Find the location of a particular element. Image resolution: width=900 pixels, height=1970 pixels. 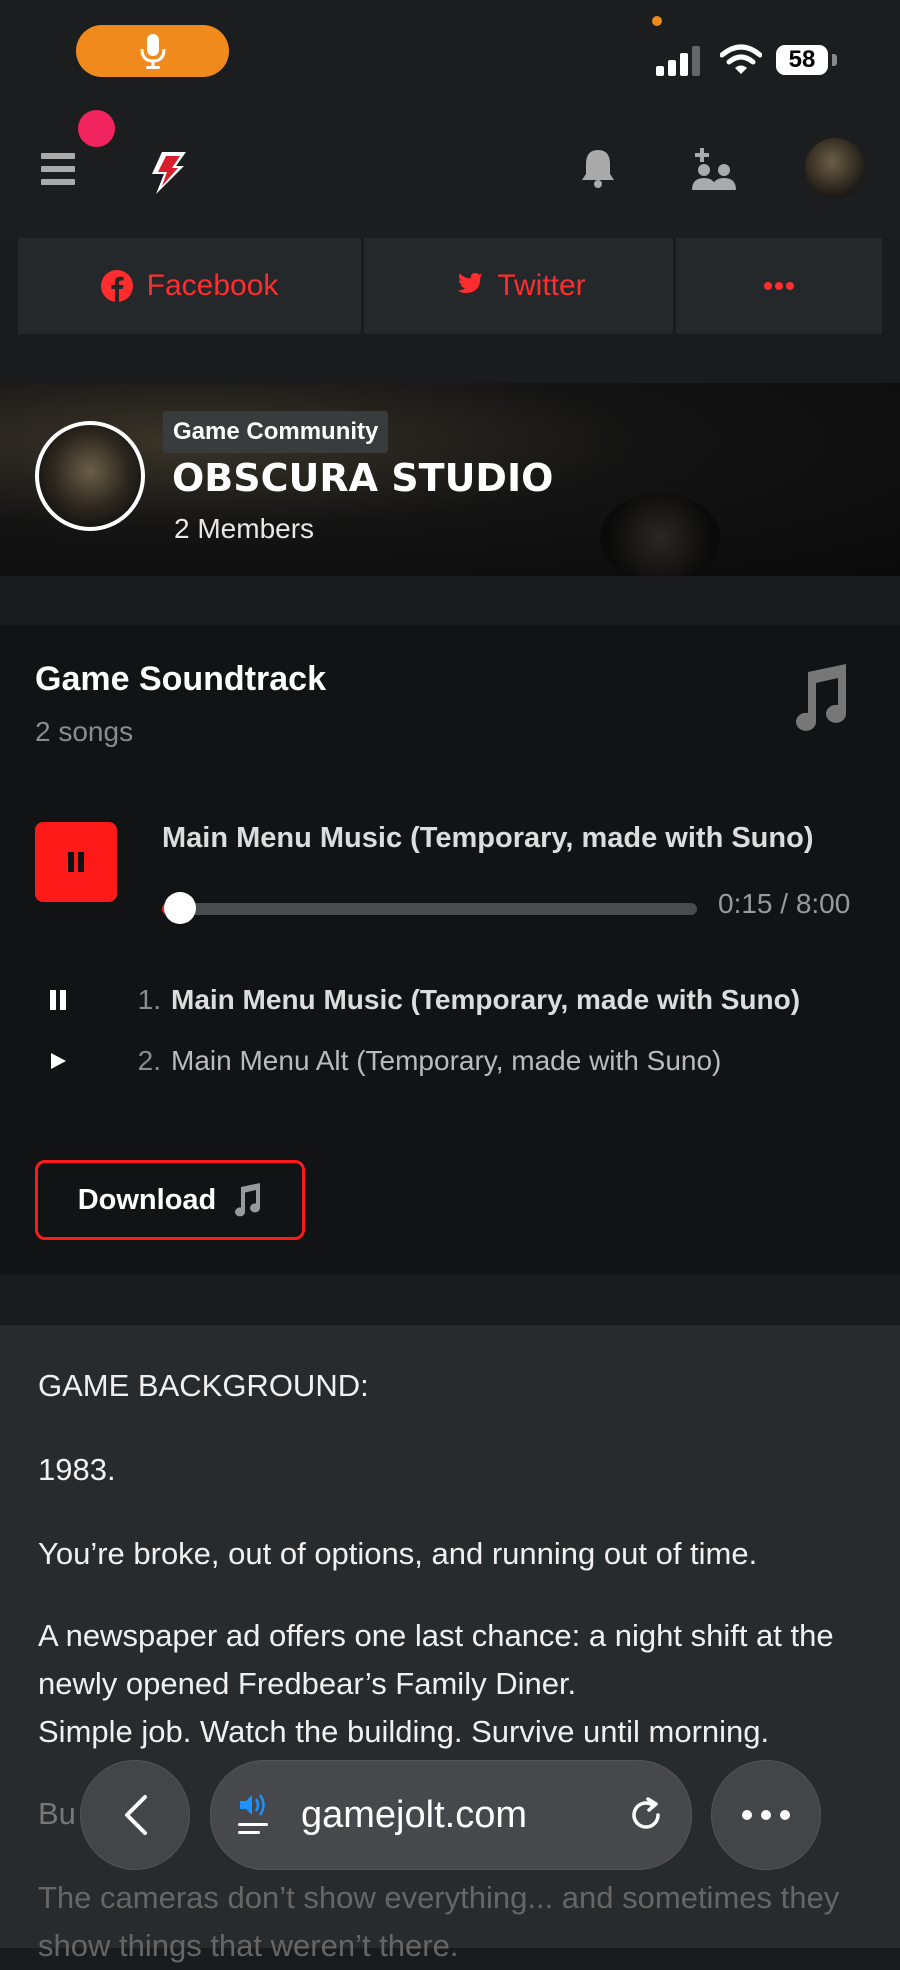

banner-decoration is located at coordinates (660, 534).